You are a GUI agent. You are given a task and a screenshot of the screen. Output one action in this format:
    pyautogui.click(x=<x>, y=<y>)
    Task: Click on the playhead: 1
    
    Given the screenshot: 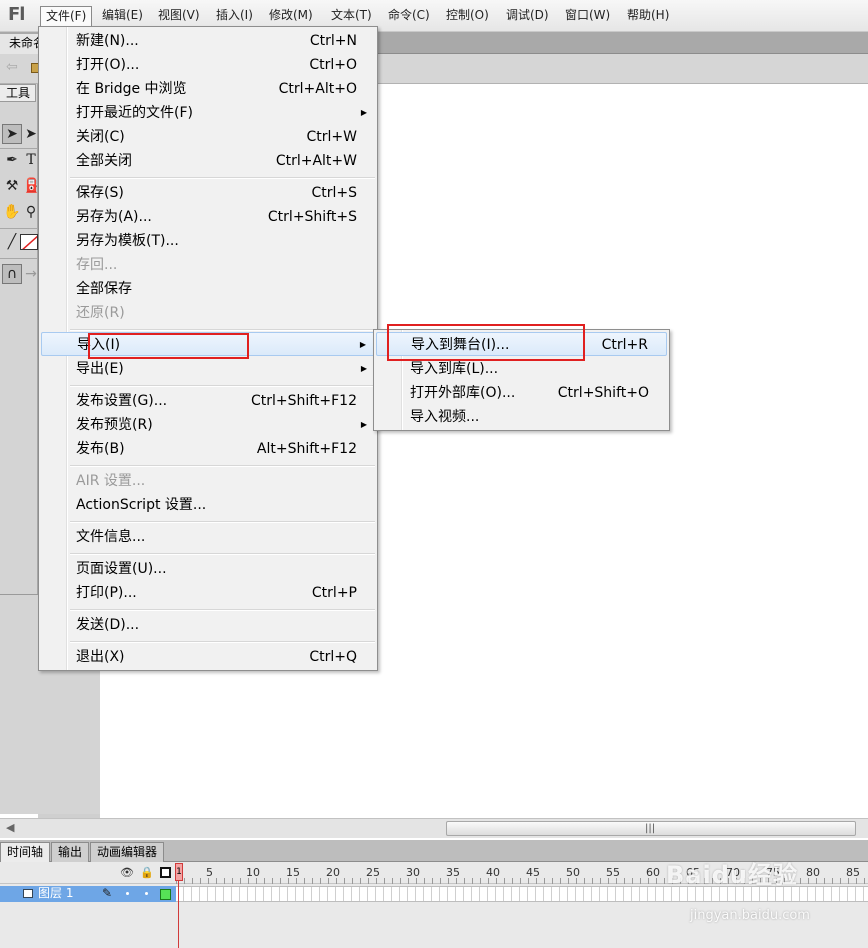 What is the action you would take?
    pyautogui.click(x=179, y=905)
    